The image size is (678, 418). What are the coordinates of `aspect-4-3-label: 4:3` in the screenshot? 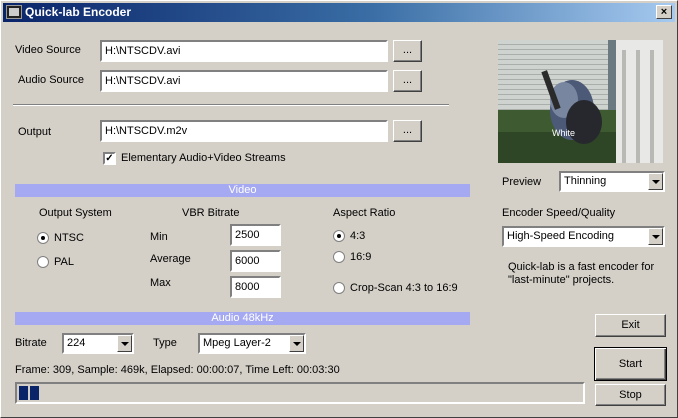 It's located at (358, 236).